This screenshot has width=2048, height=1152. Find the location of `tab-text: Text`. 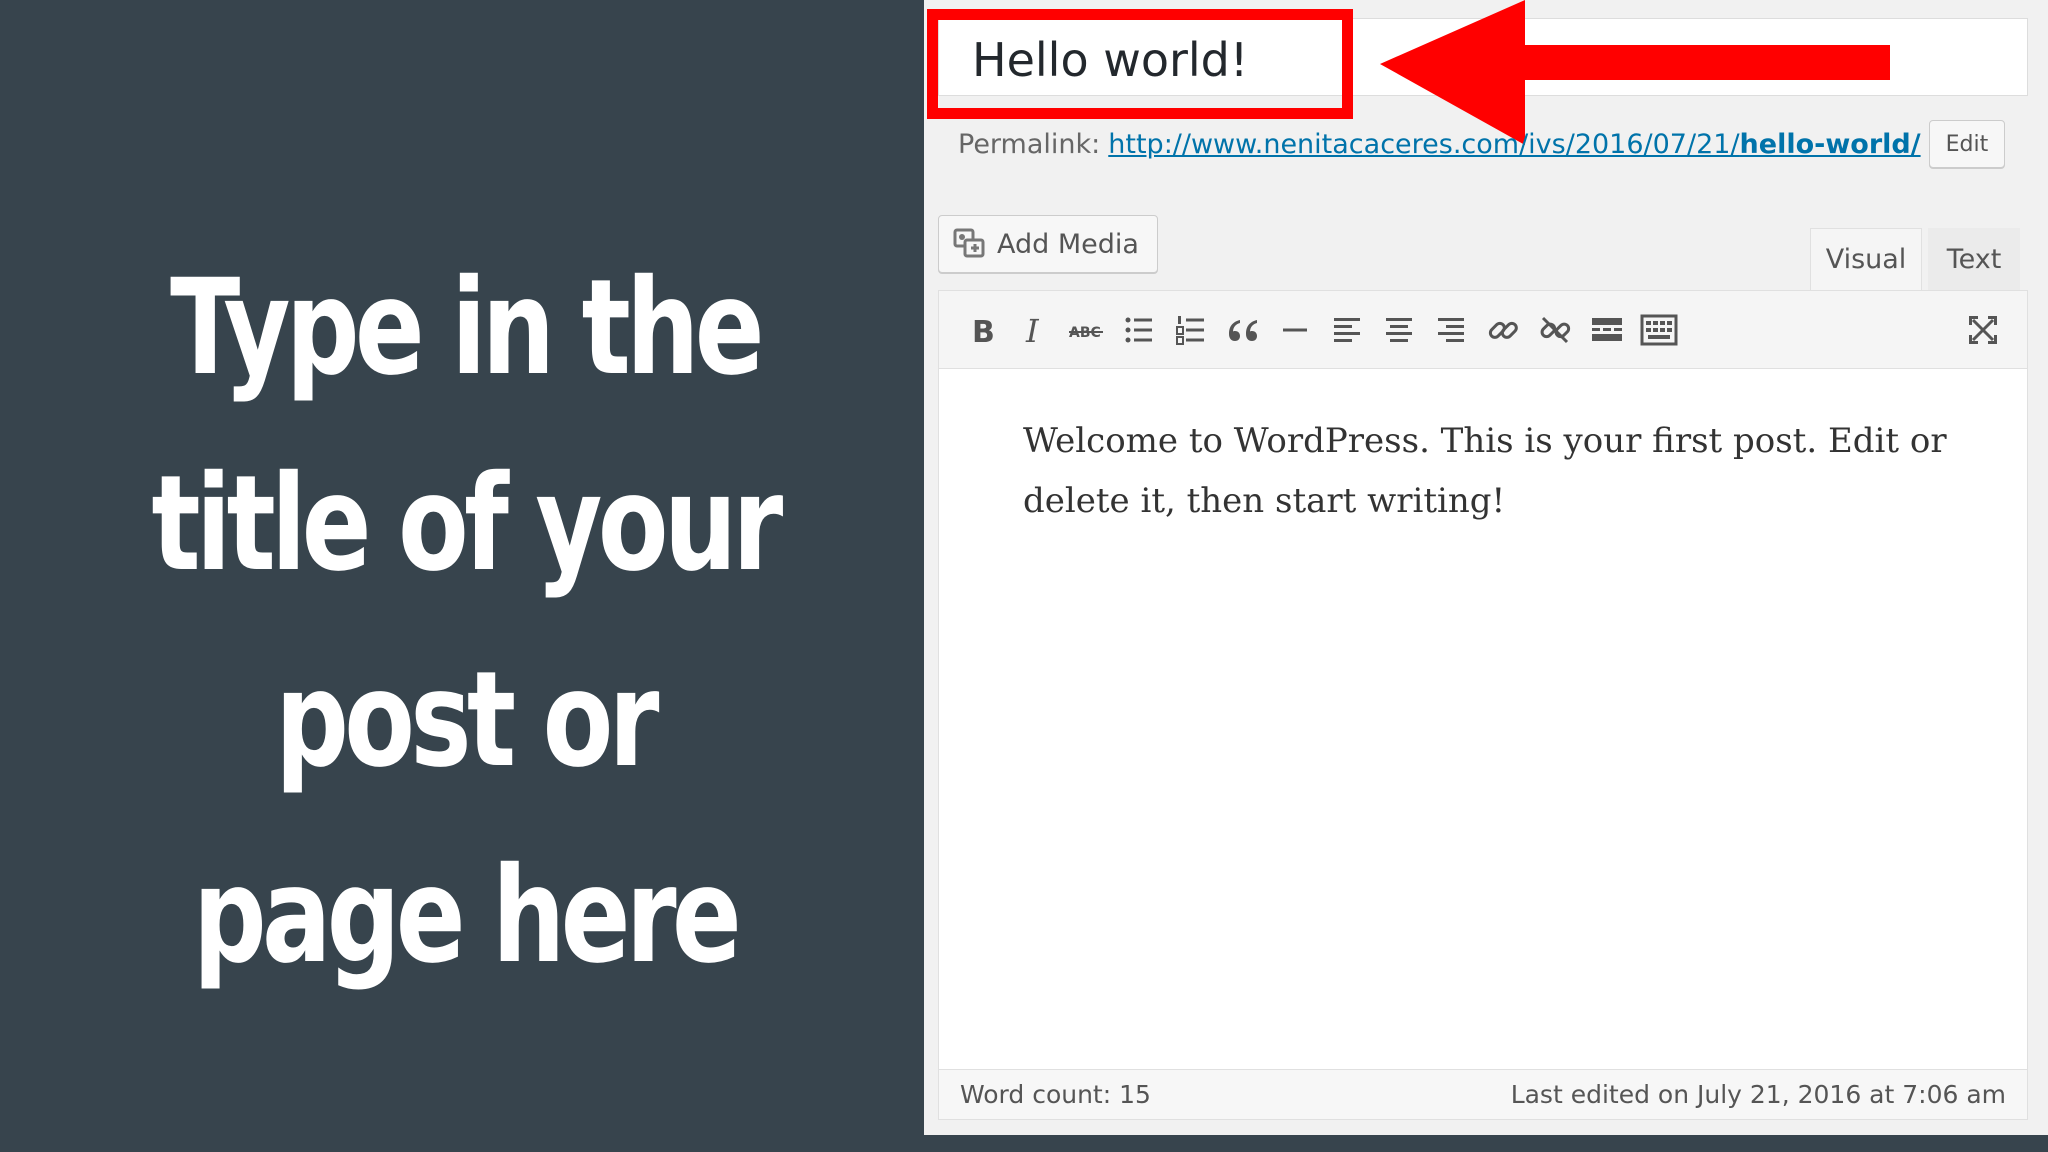

tab-text: Text is located at coordinates (1974, 259).